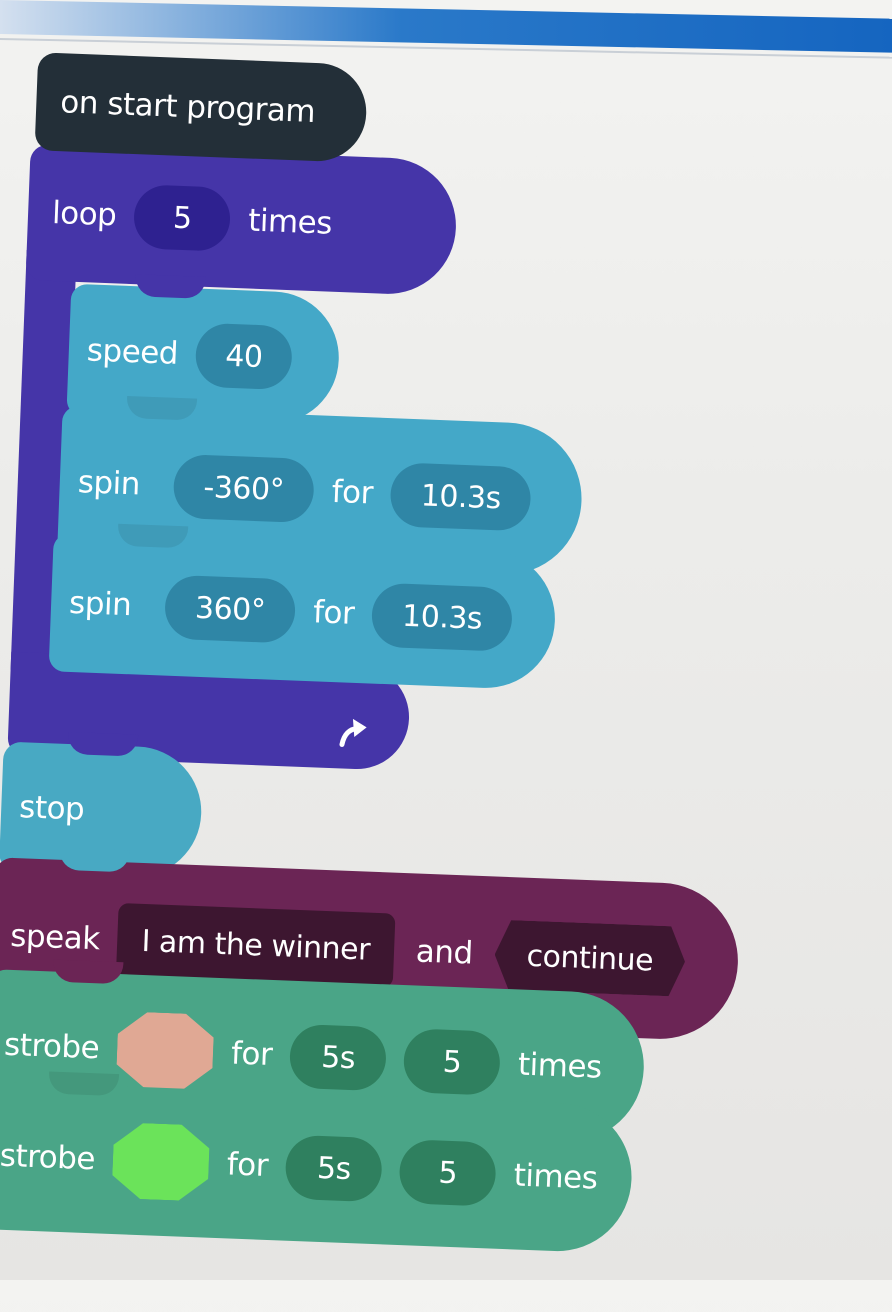 The width and height of the screenshot is (892, 1312). I want to click on spin-1-for-label: for, so click(352, 492).